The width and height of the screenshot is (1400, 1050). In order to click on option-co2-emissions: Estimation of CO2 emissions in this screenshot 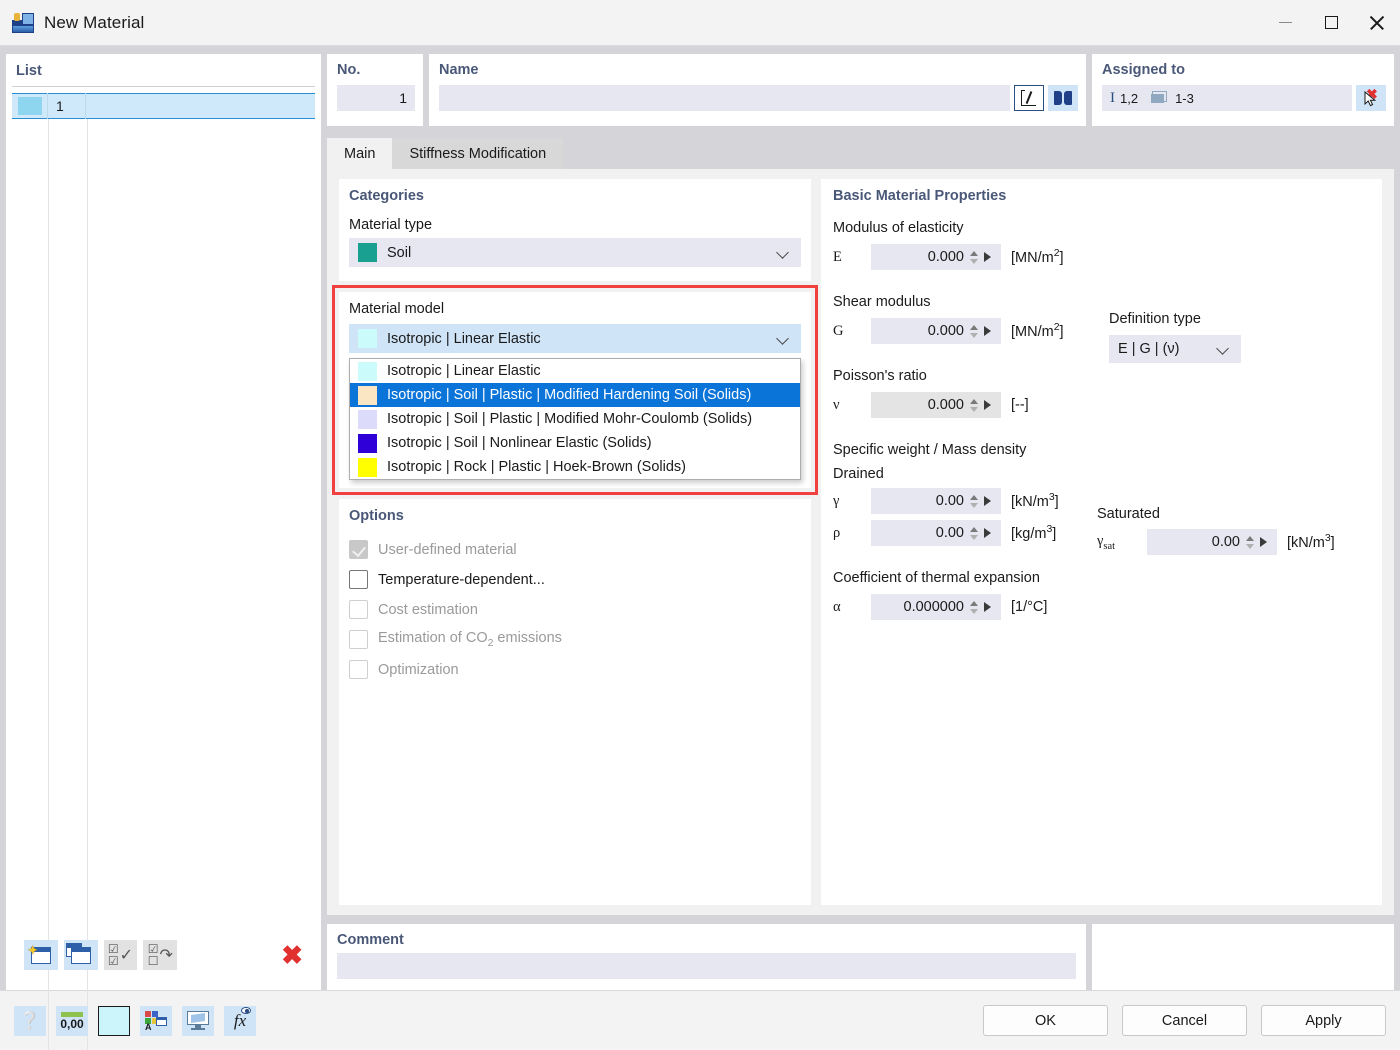, I will do `click(580, 639)`.